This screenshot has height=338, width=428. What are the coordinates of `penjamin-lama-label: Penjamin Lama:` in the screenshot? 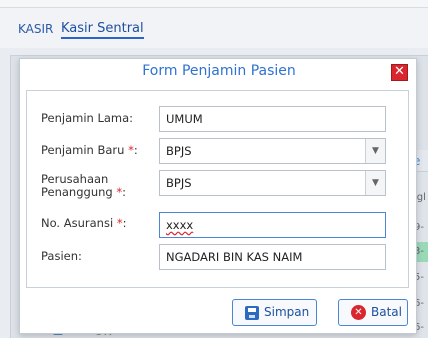 It's located at (87, 118).